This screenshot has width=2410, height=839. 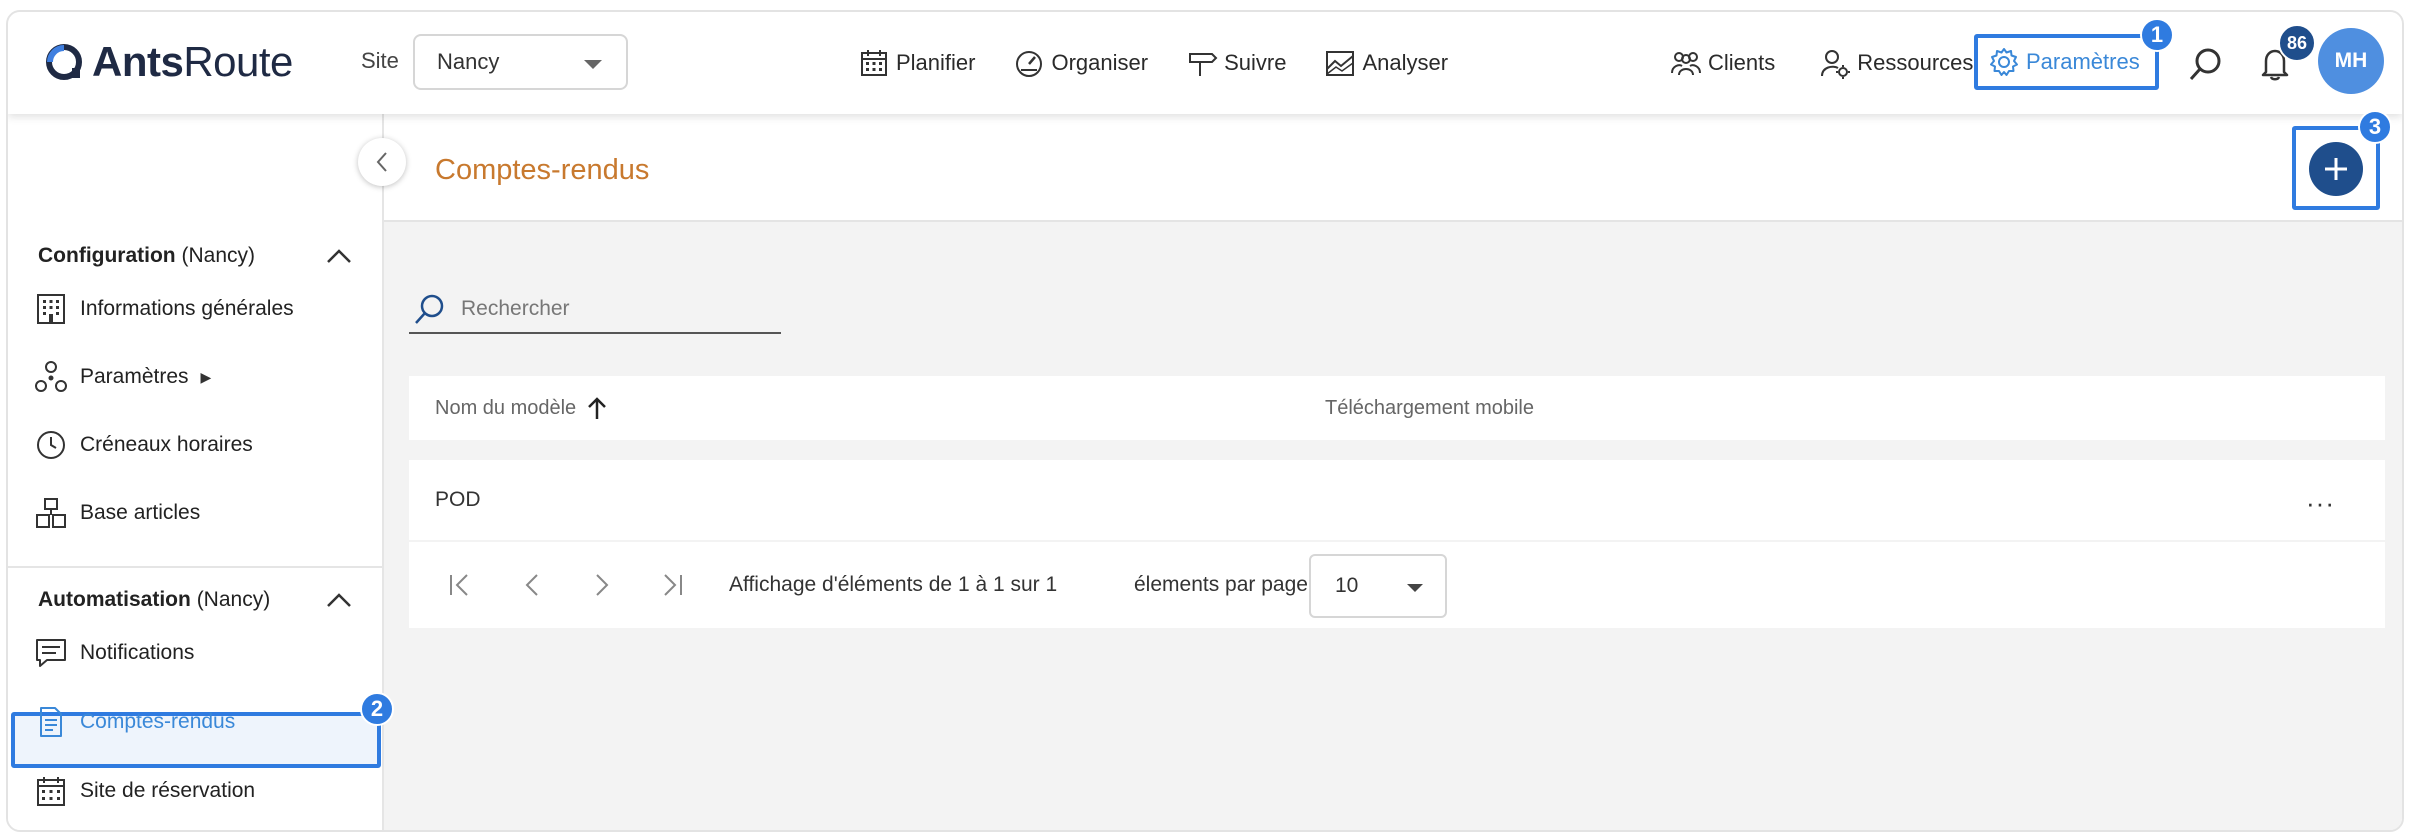 I want to click on per-page-label: élements par page, so click(x=1221, y=584).